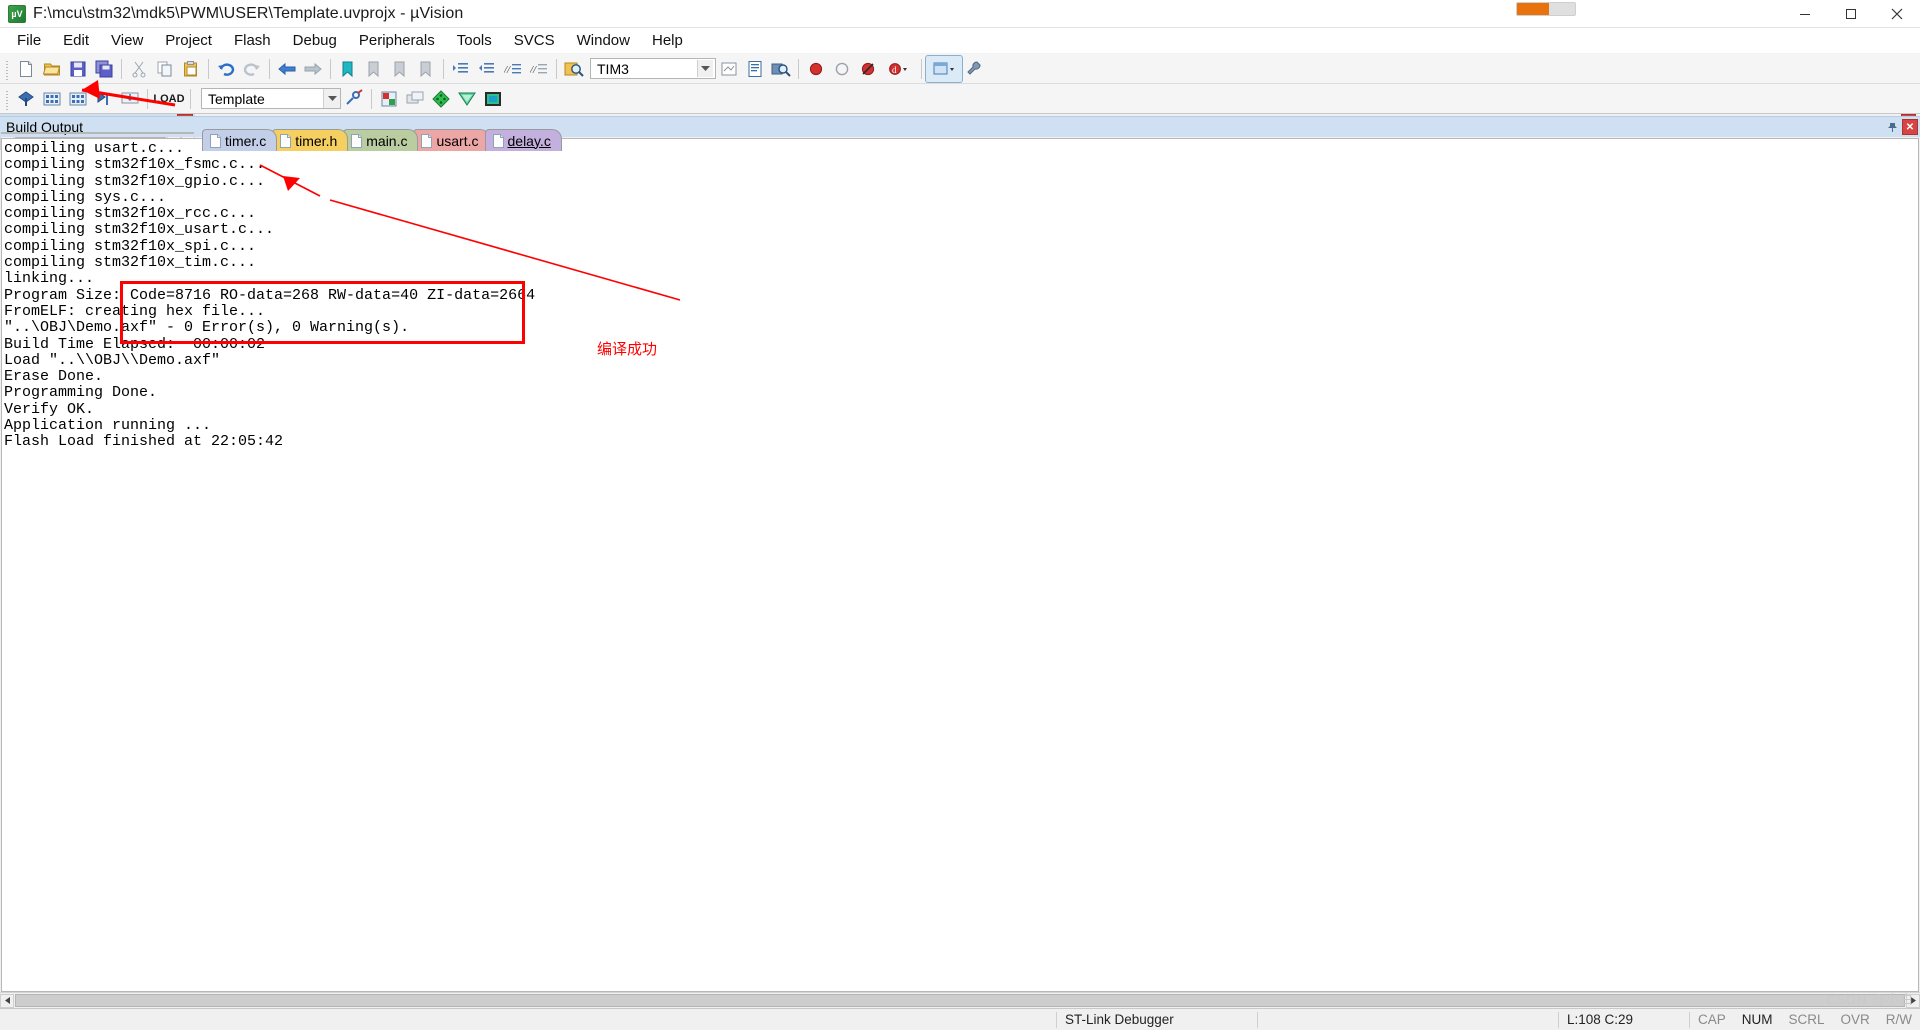  Describe the element at coordinates (78, 99) in the screenshot. I see `rebuild-icon` at that location.